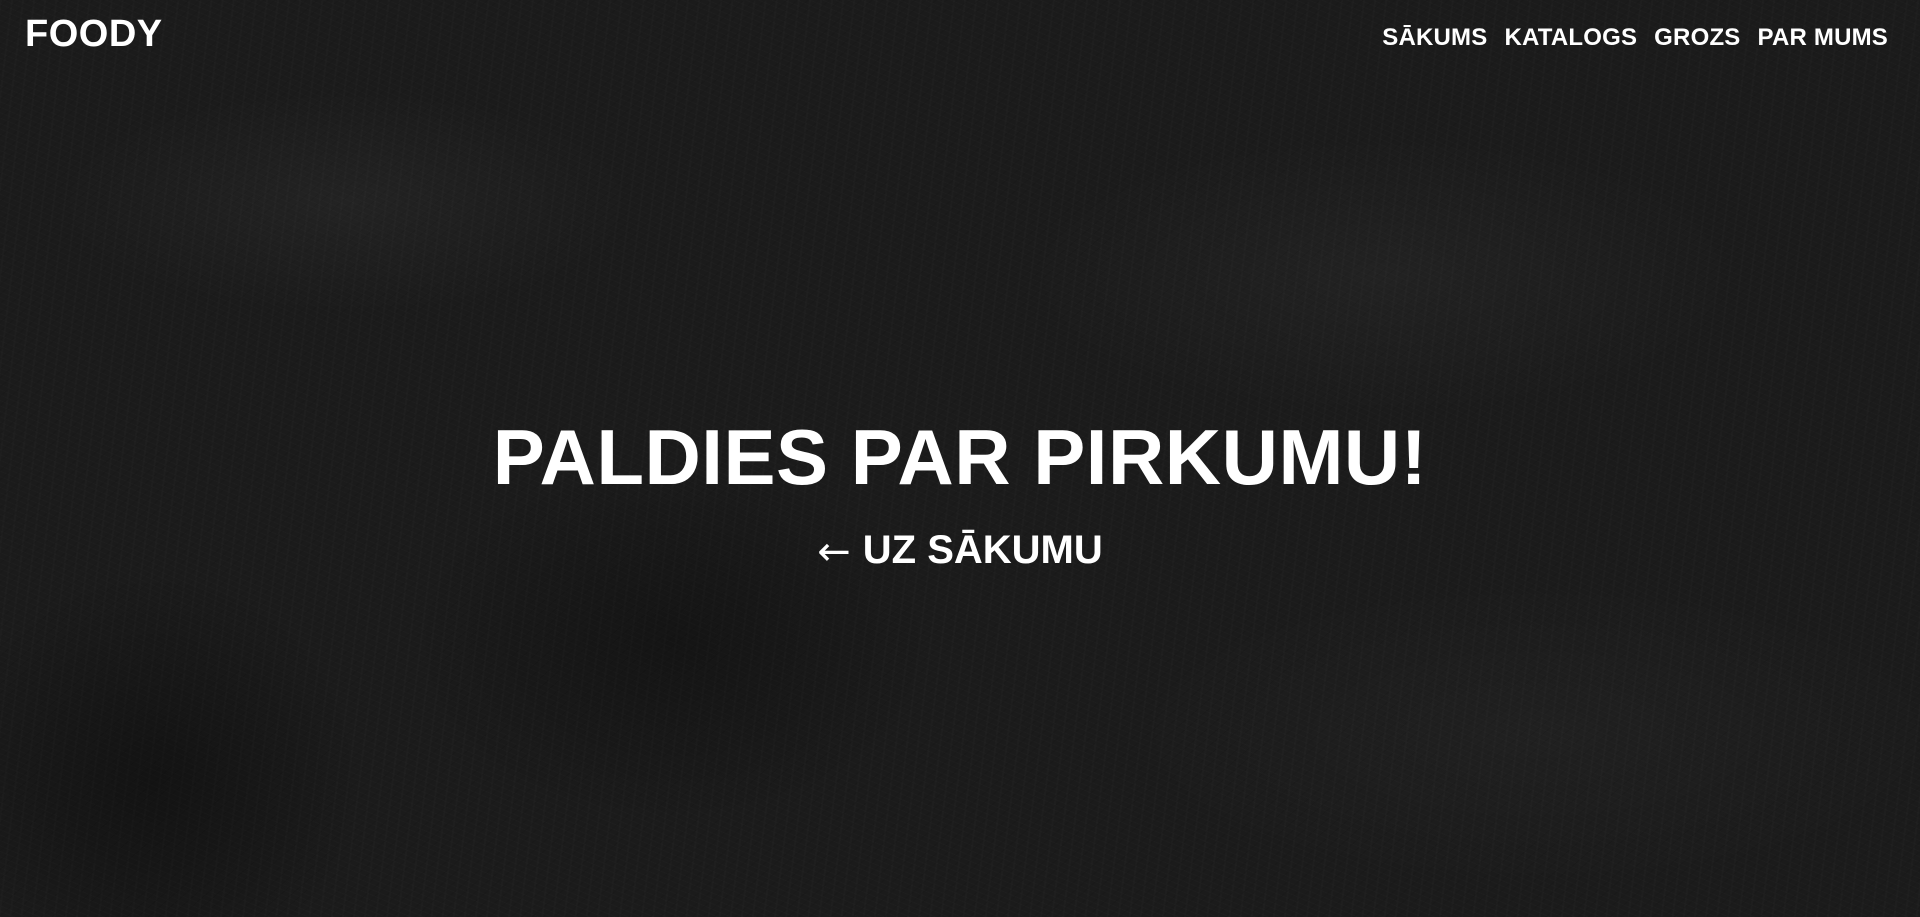 This screenshot has height=917, width=1920. I want to click on page-title: PALDIES PAR PIRKUMU!, so click(960, 457).